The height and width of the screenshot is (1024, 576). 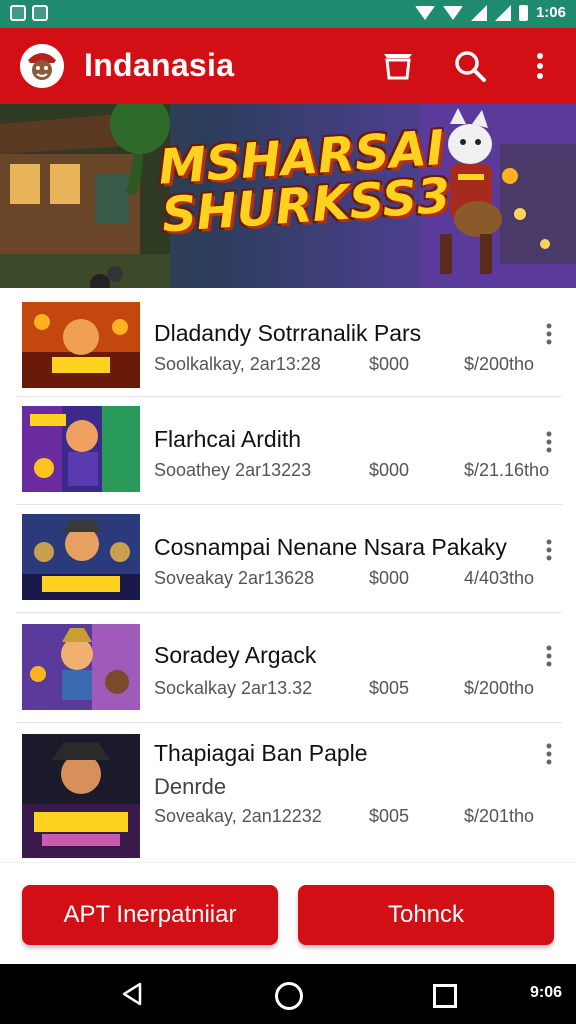 I want to click on nav-time: 9:06, so click(x=545, y=992).